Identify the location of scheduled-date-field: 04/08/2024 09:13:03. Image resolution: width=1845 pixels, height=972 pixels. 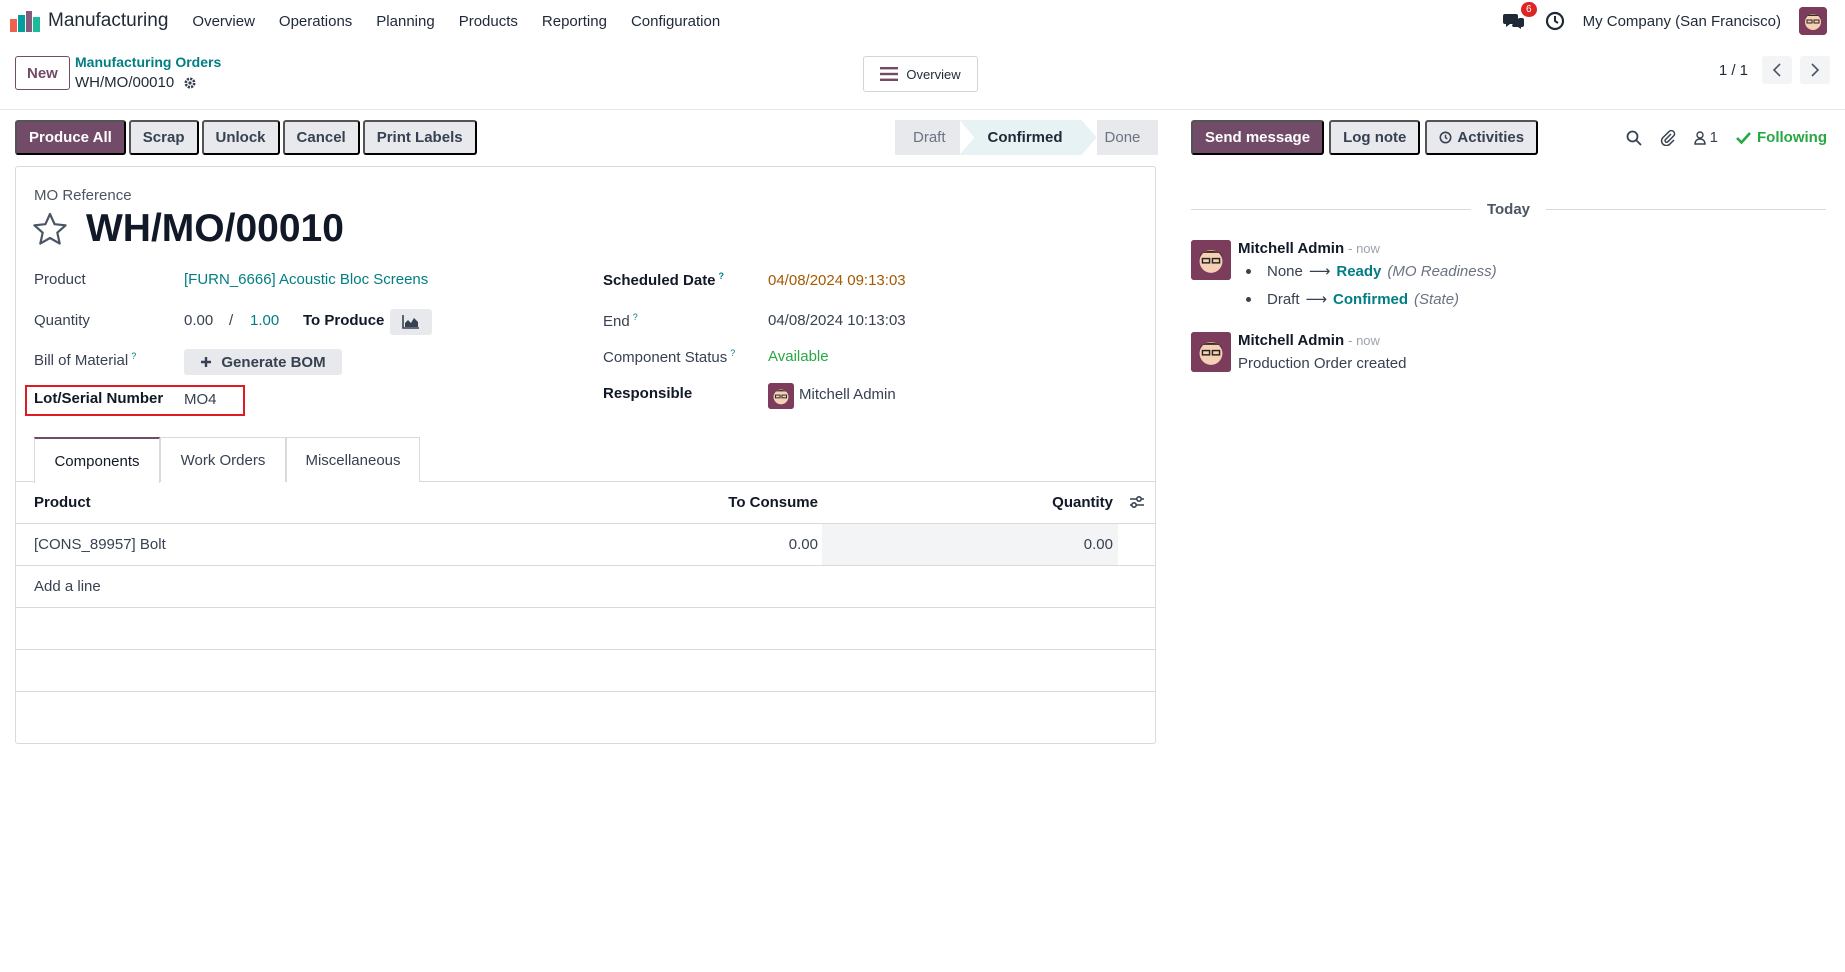
(837, 280).